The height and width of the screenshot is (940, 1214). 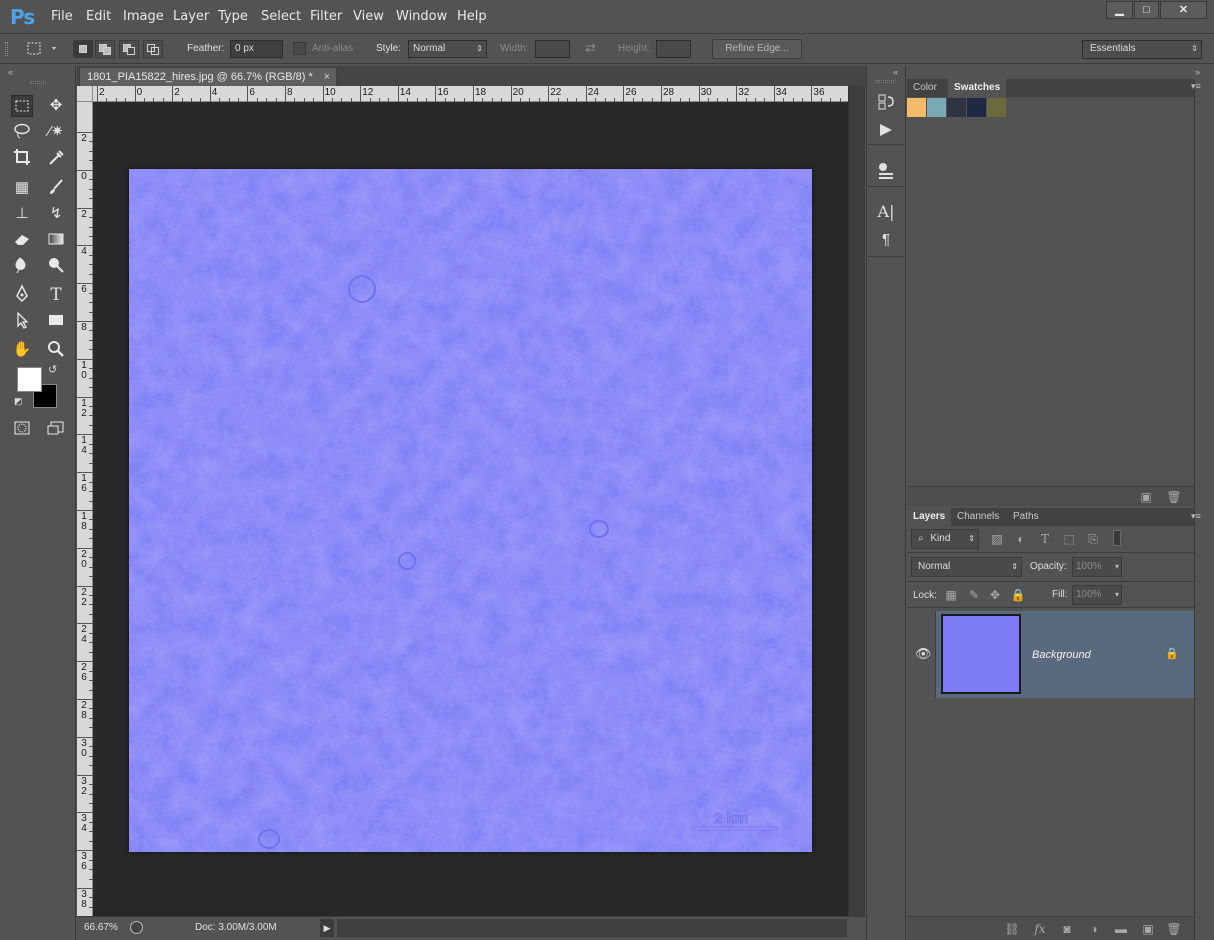 What do you see at coordinates (56, 188) in the screenshot?
I see `brush-tool` at bounding box center [56, 188].